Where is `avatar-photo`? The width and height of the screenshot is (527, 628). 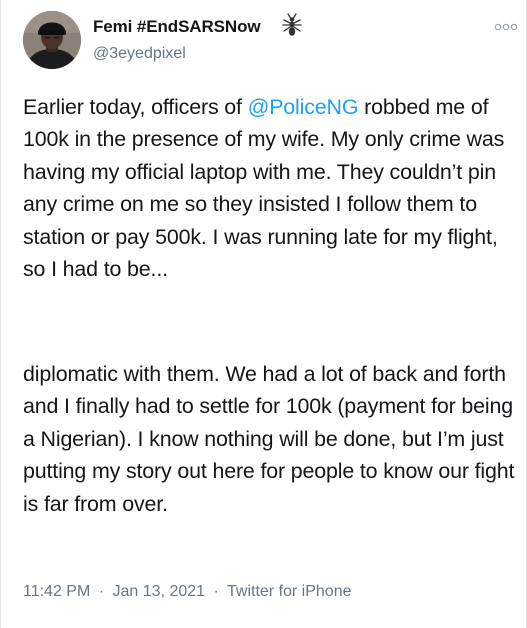
avatar-photo is located at coordinates (52, 40).